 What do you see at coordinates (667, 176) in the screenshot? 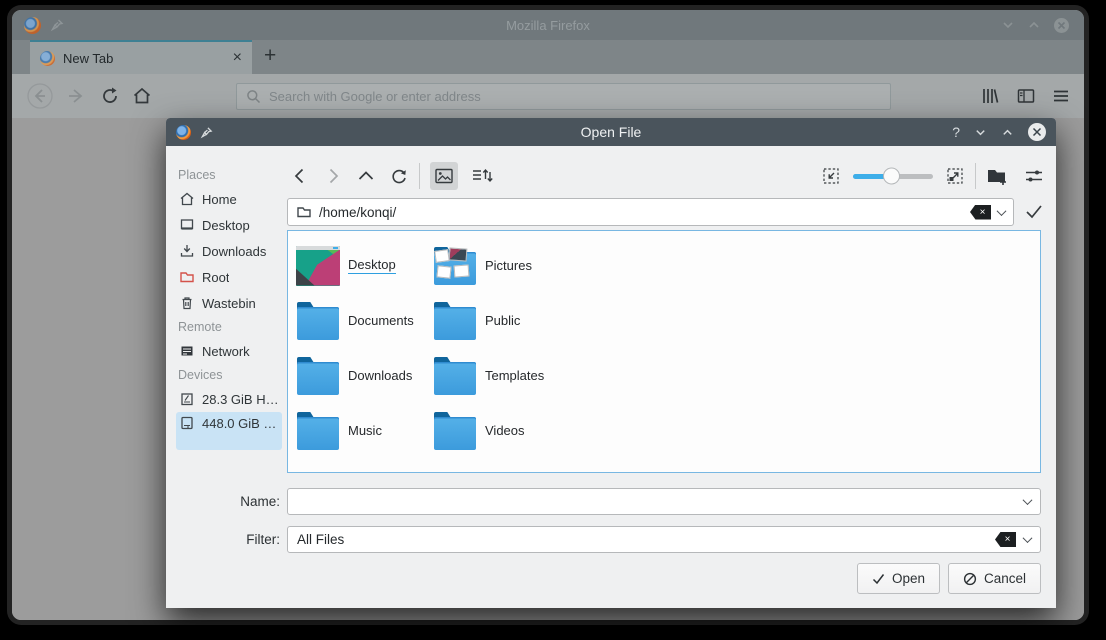
I see `dialog-toolbar` at bounding box center [667, 176].